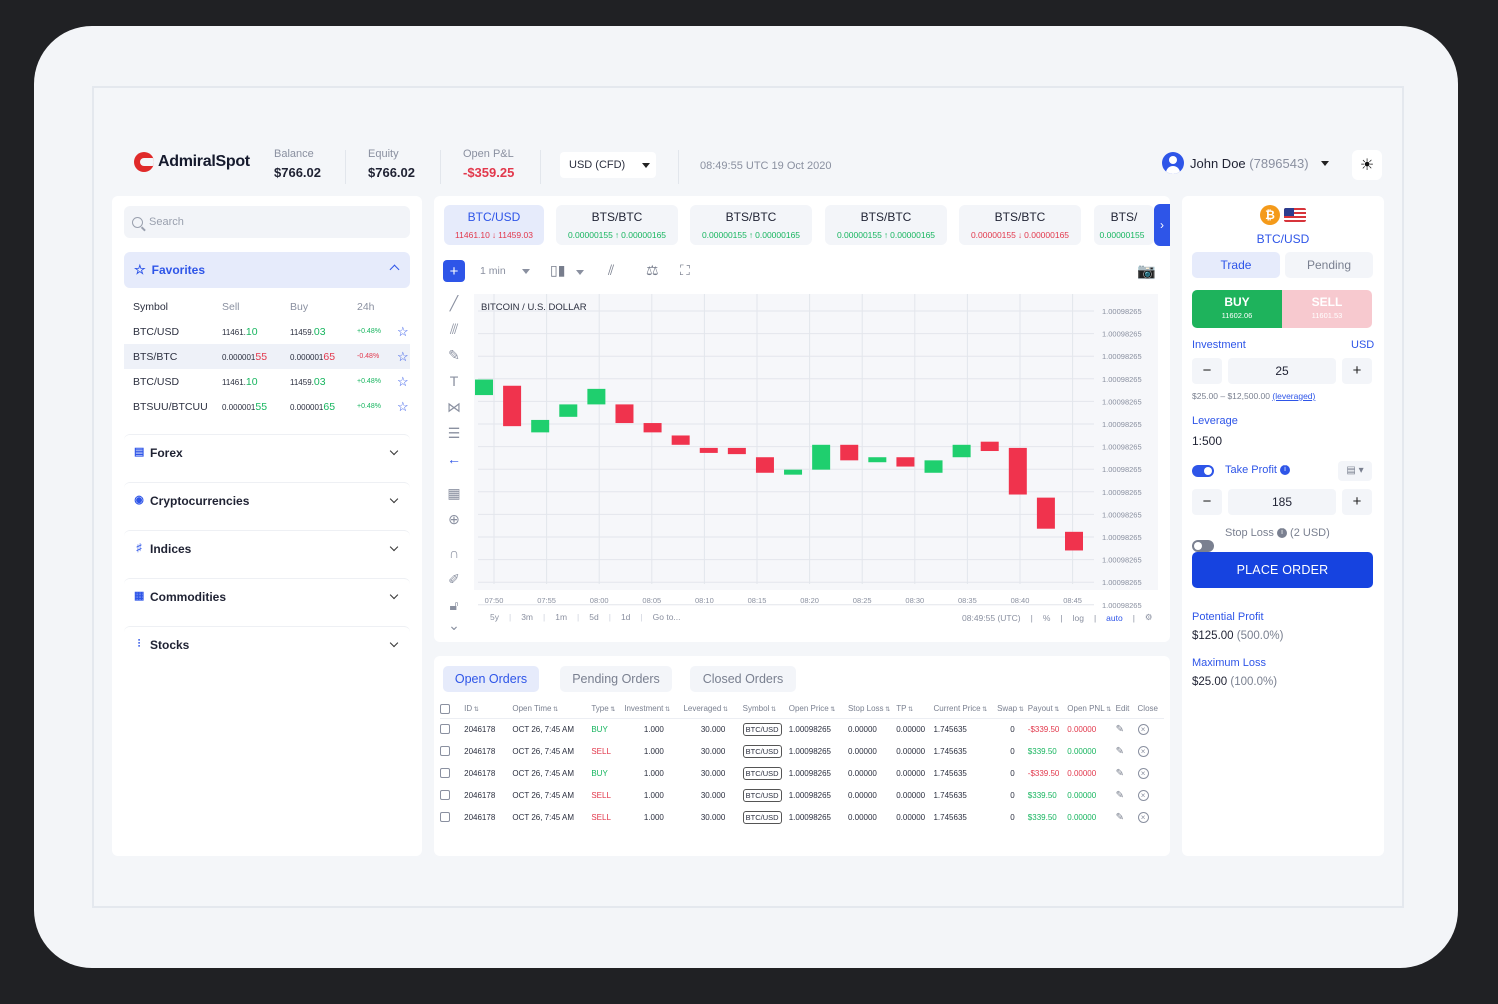 This screenshot has width=1498, height=1004. I want to click on magnet-tool: ∩, so click(454, 553).